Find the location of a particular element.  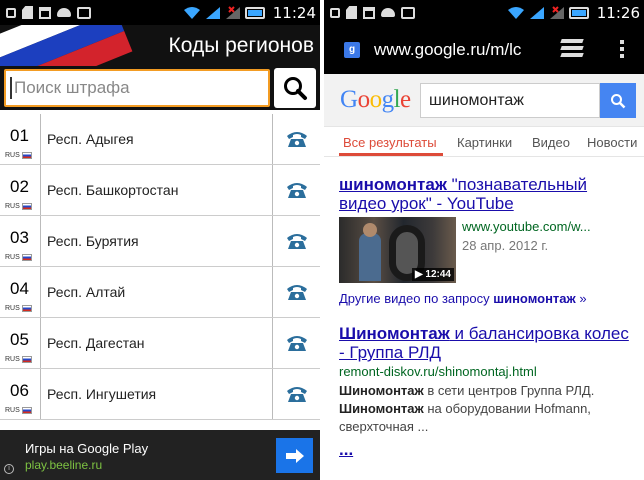

notification-icons is located at coordinates (372, 12).